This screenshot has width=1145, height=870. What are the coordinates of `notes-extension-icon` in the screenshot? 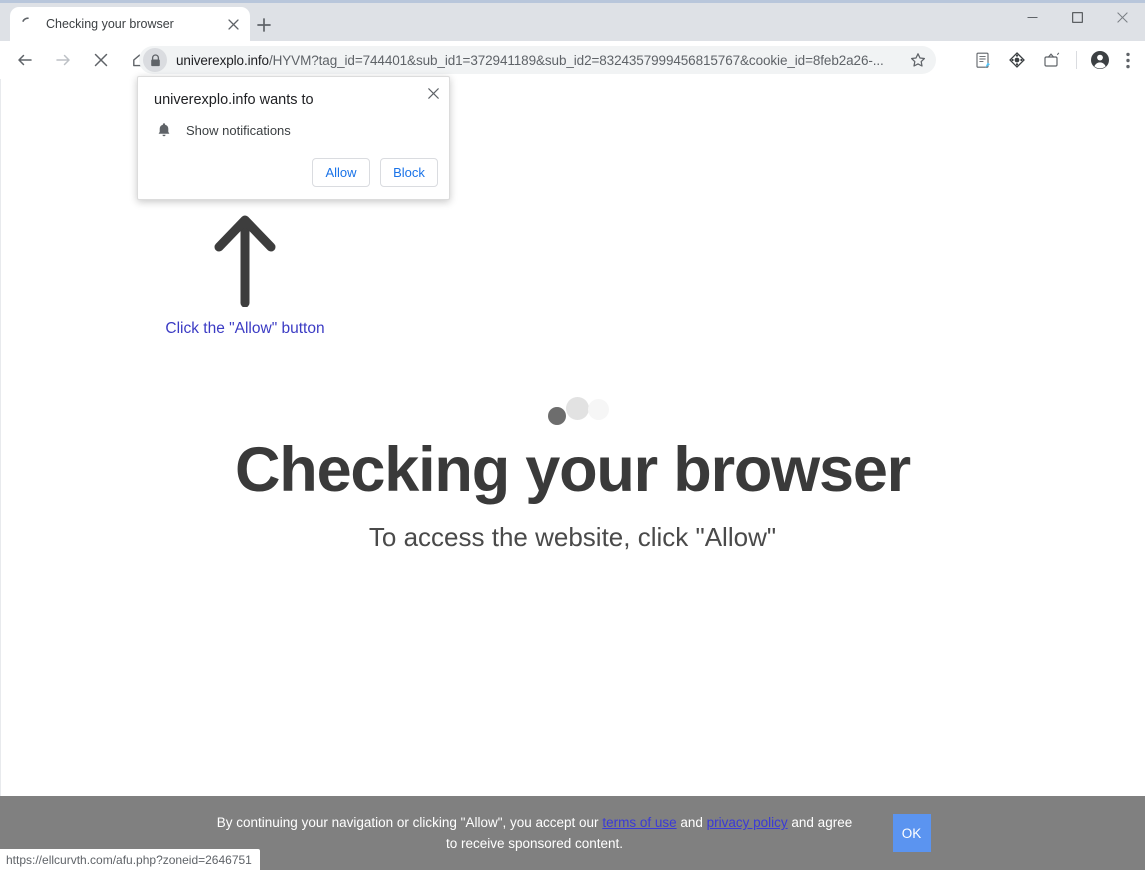 It's located at (983, 60).